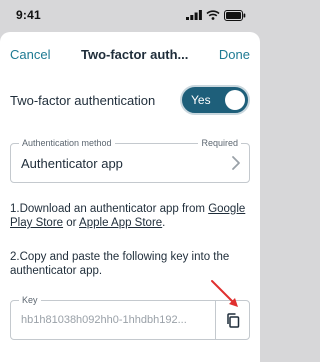  Describe the element at coordinates (109, 209) in the screenshot. I see `step1-text-before: 1.Download an authenticator app from` at that location.